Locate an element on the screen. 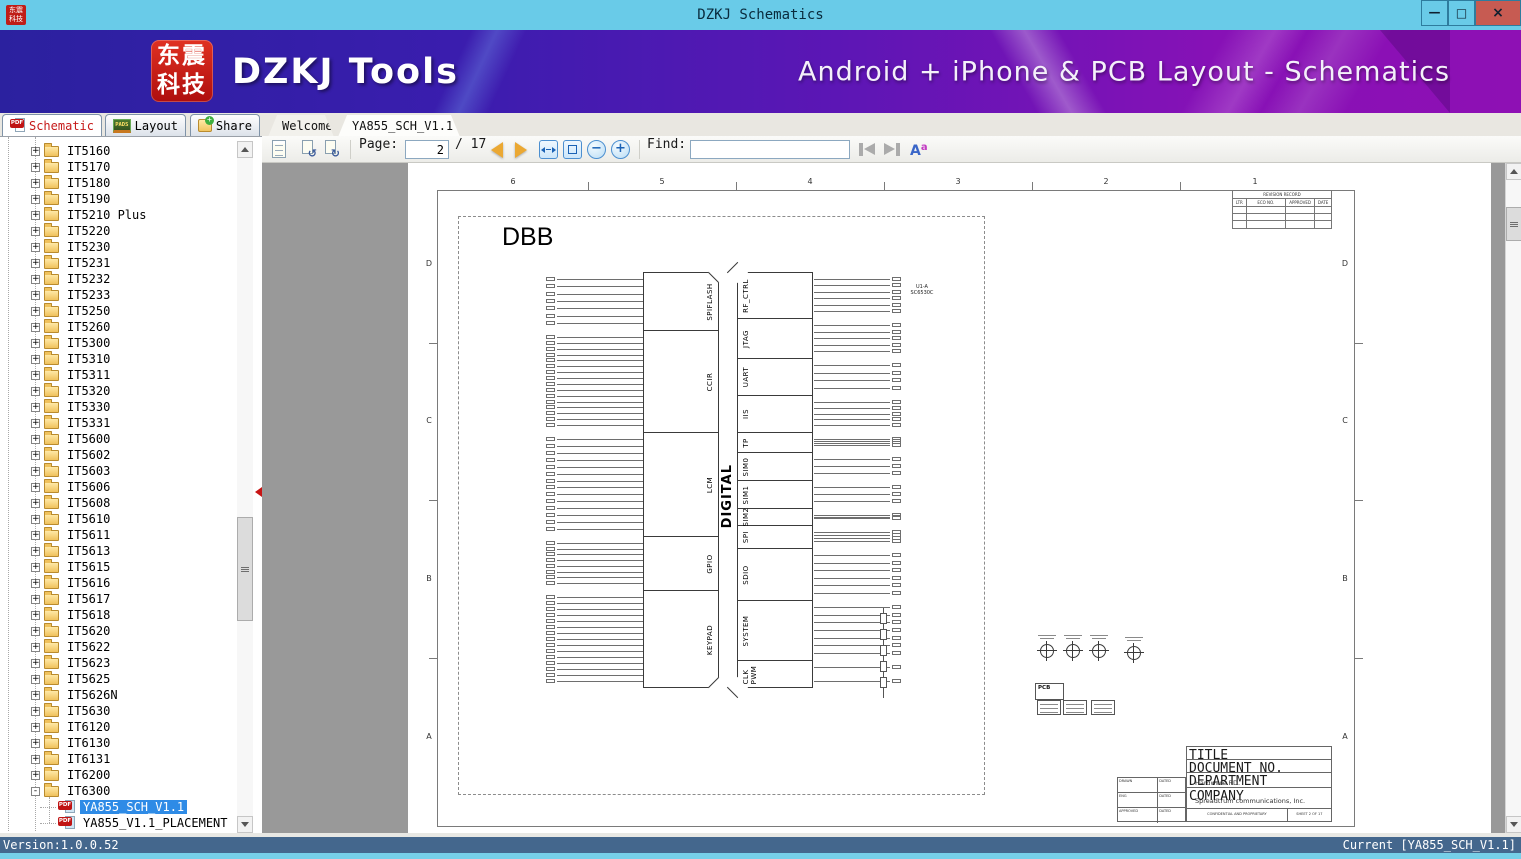  tree-folder-item: + IT5320 is located at coordinates (117, 390).